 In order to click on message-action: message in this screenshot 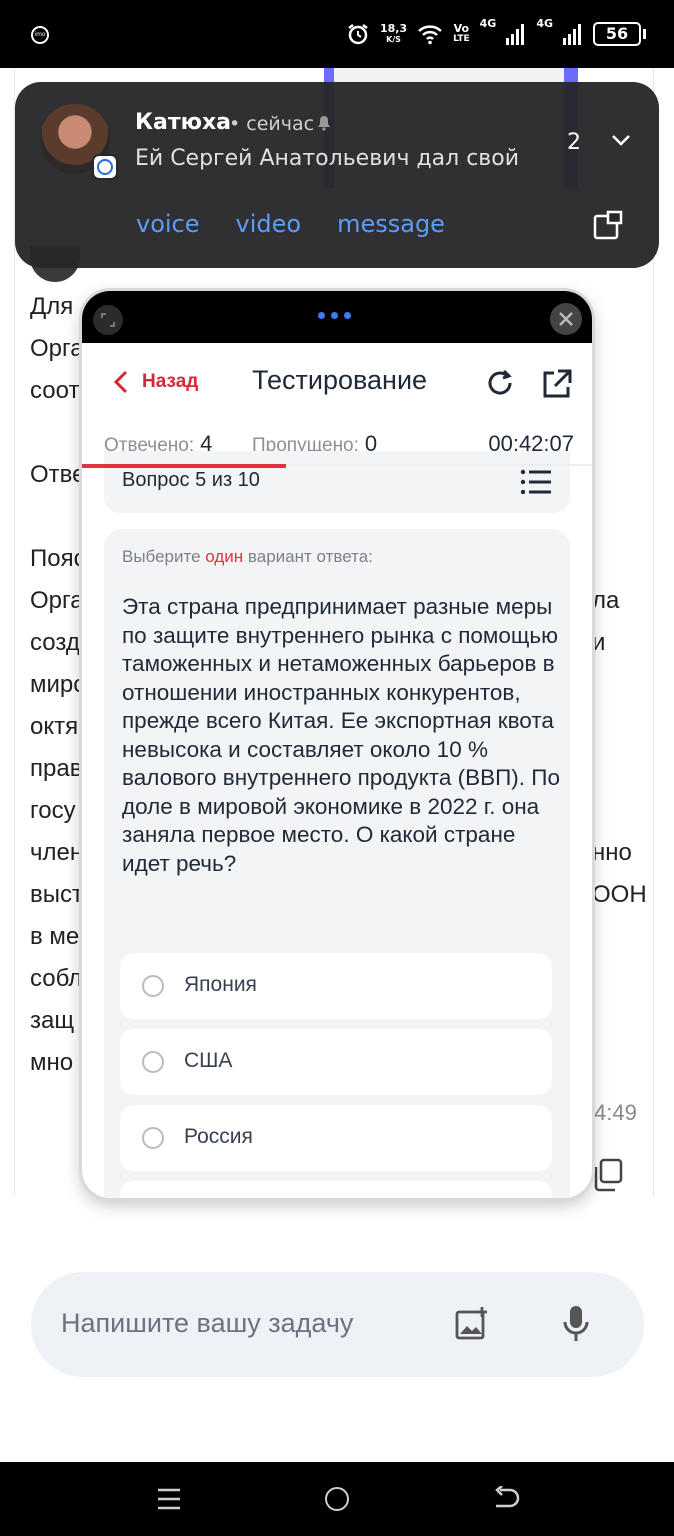, I will do `click(391, 224)`.